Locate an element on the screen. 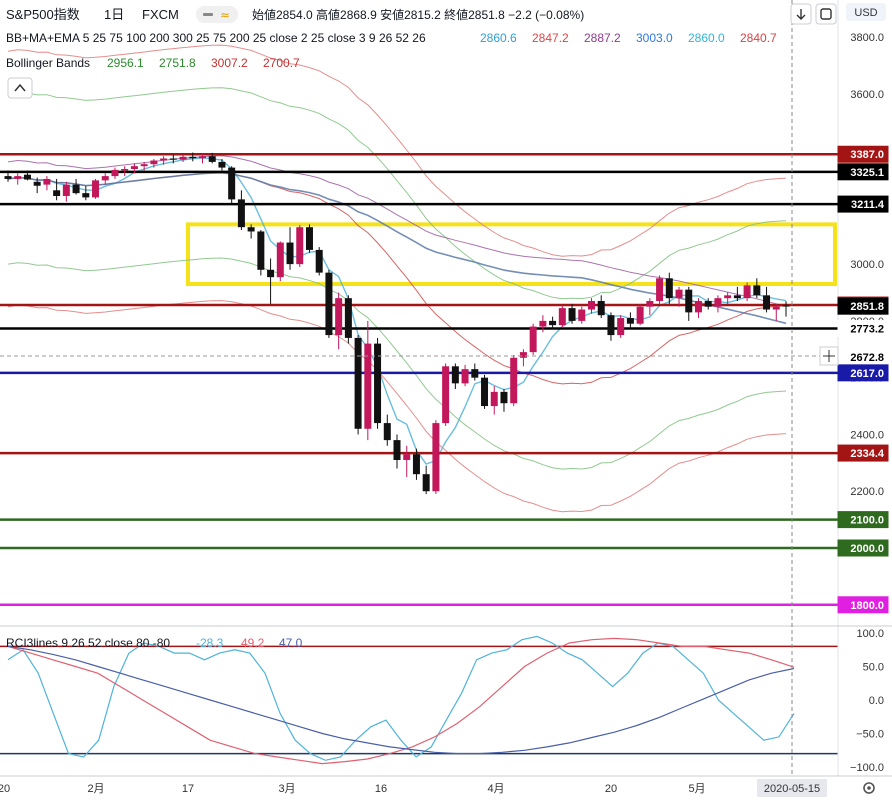 This screenshot has height=802, width=892. scroll-down-button is located at coordinates (801, 14).